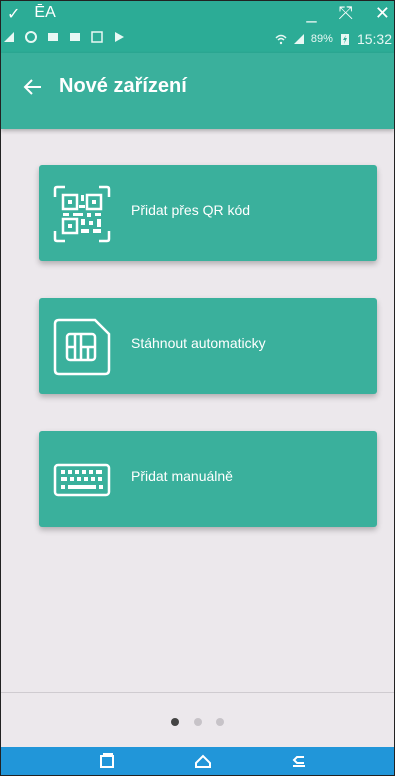  What do you see at coordinates (321, 39) in the screenshot?
I see `battery-percent: 89%` at bounding box center [321, 39].